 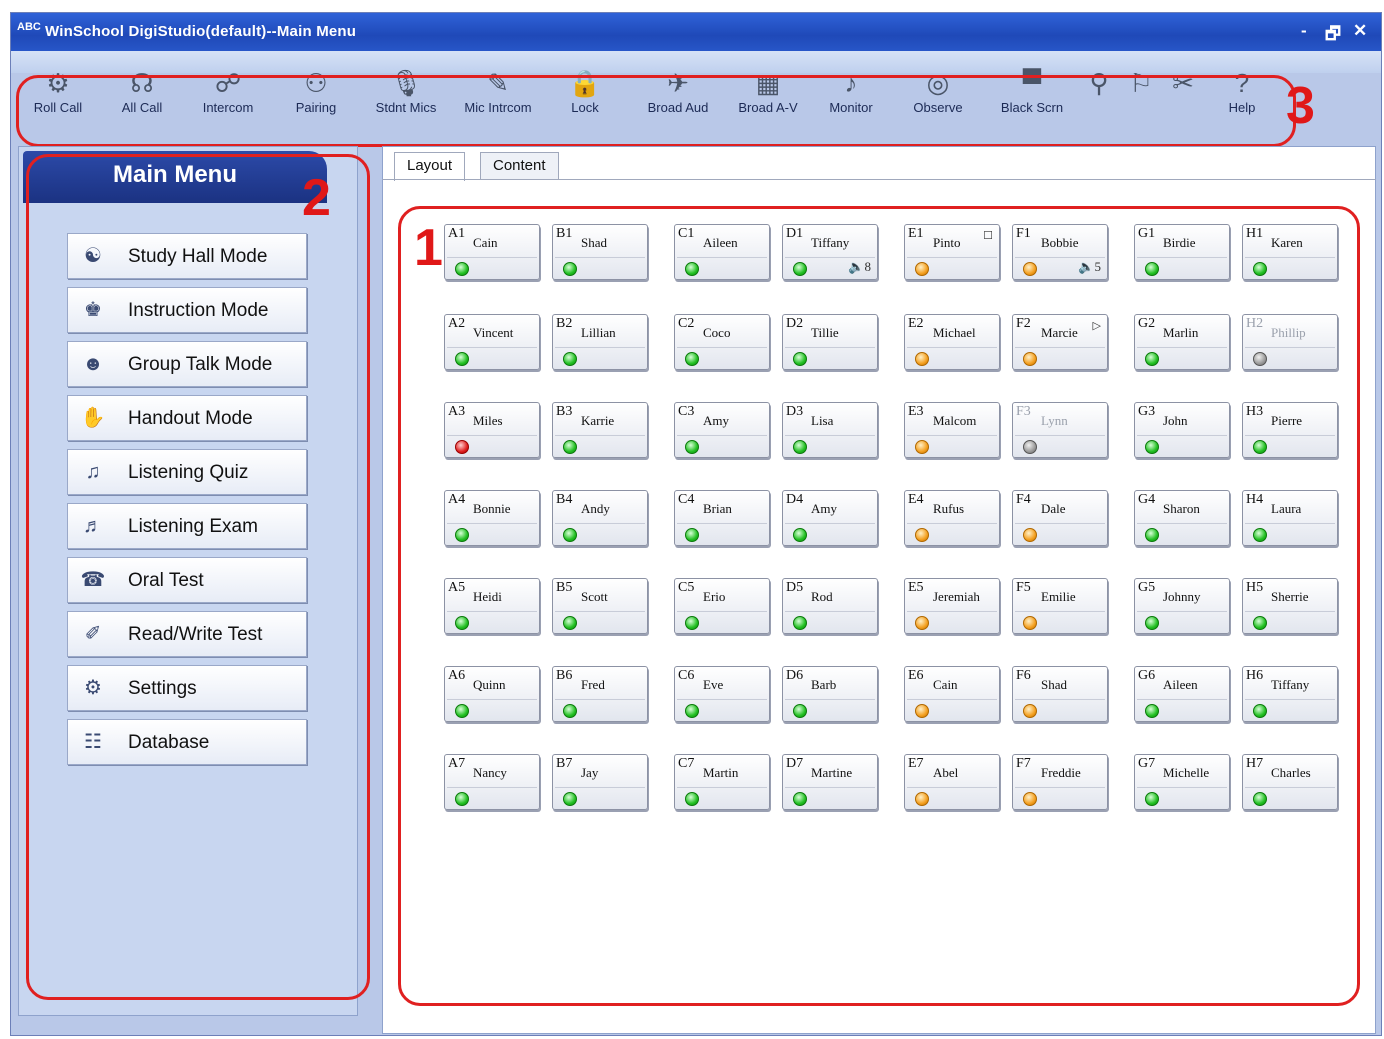 What do you see at coordinates (830, 694) in the screenshot?
I see `seat-d6: D6 Barb` at bounding box center [830, 694].